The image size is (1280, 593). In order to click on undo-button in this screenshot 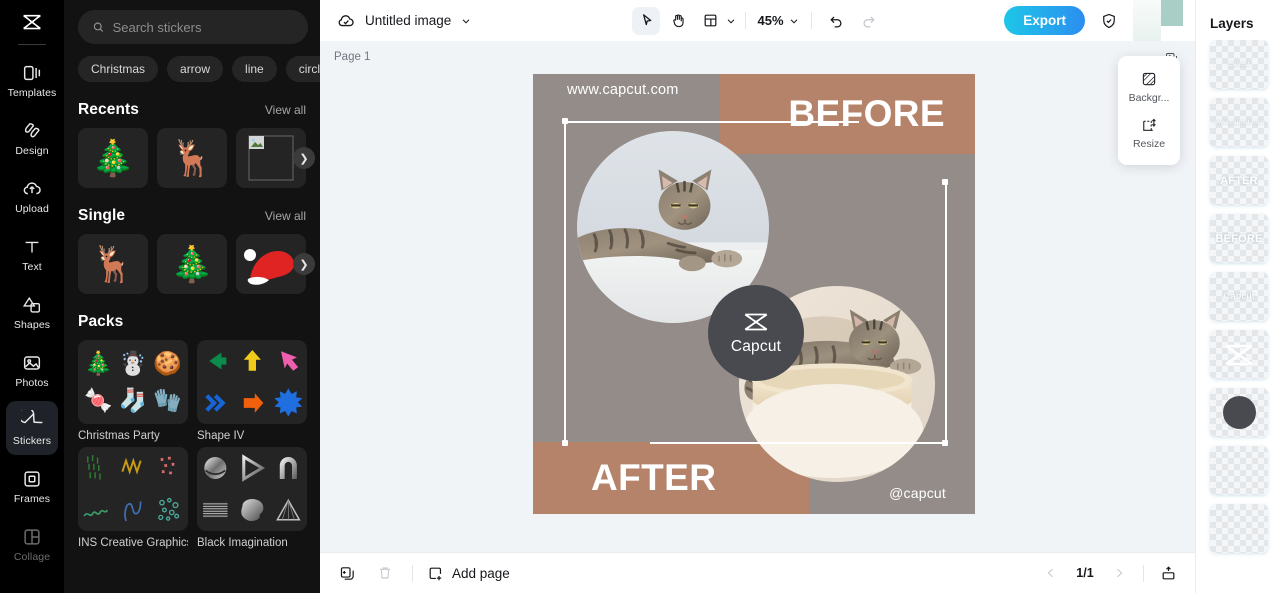, I will do `click(837, 21)`.